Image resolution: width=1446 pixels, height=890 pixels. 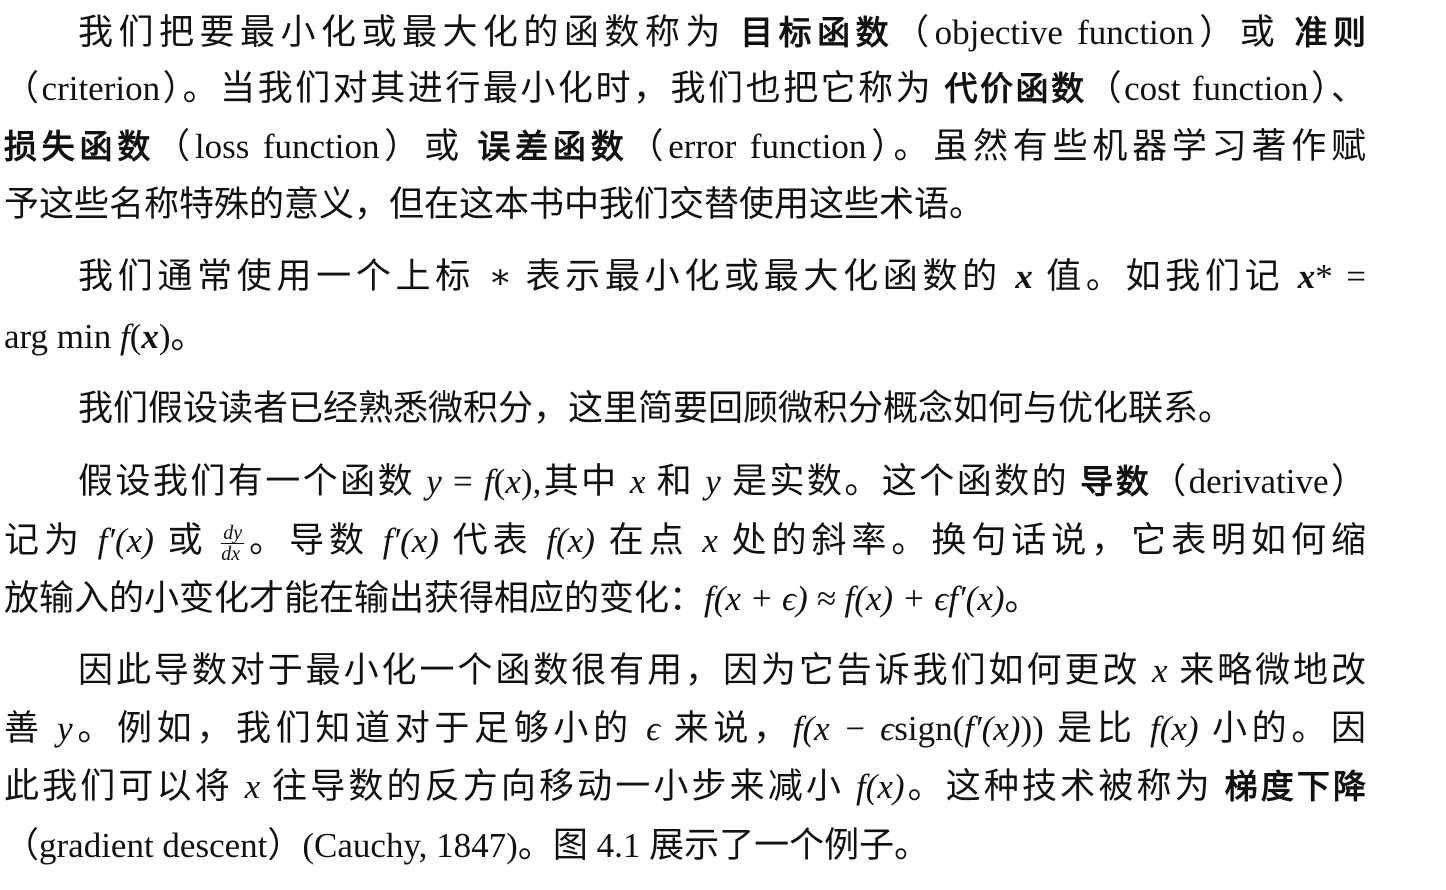 I want to click on text-run: 善, so click(x=31, y=728).